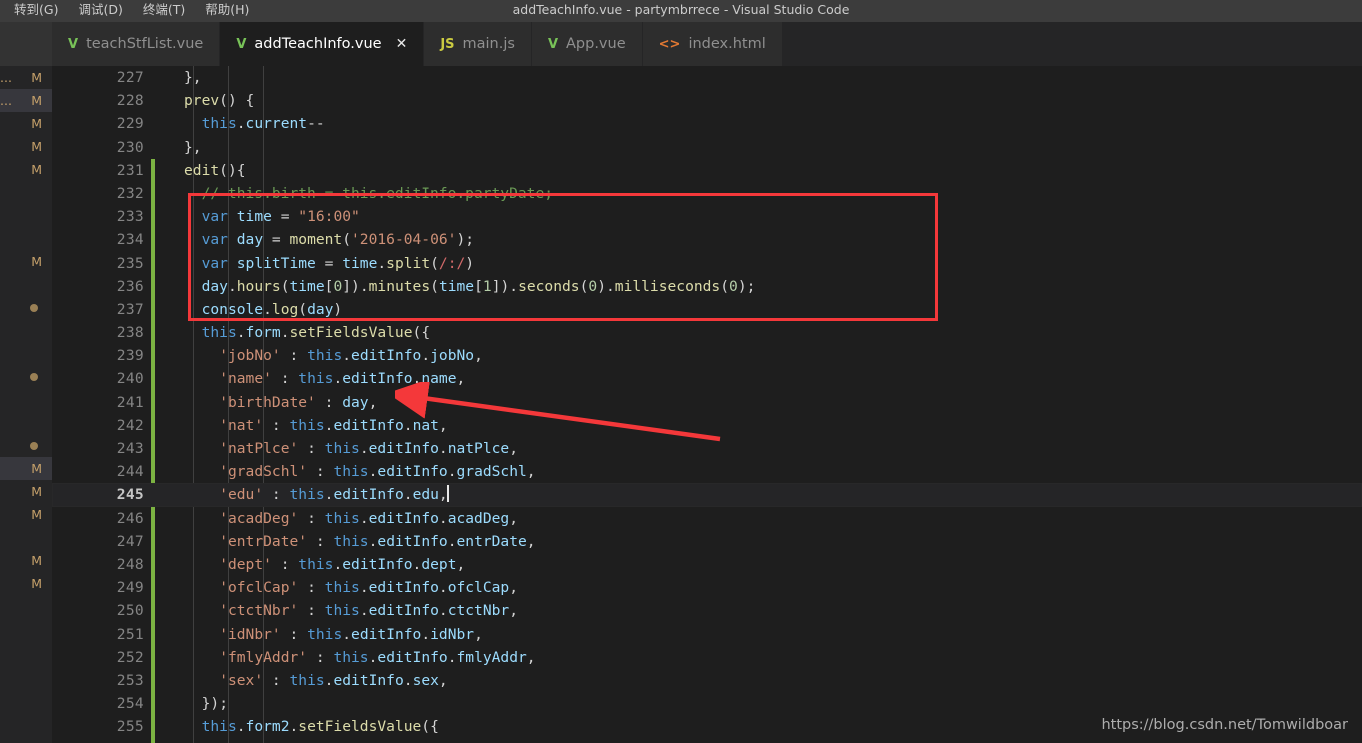 The image size is (1362, 743). What do you see at coordinates (369, 611) in the screenshot?
I see `code-text: 'ctctNbr' : this.editInfo.ctctNbr,` at bounding box center [369, 611].